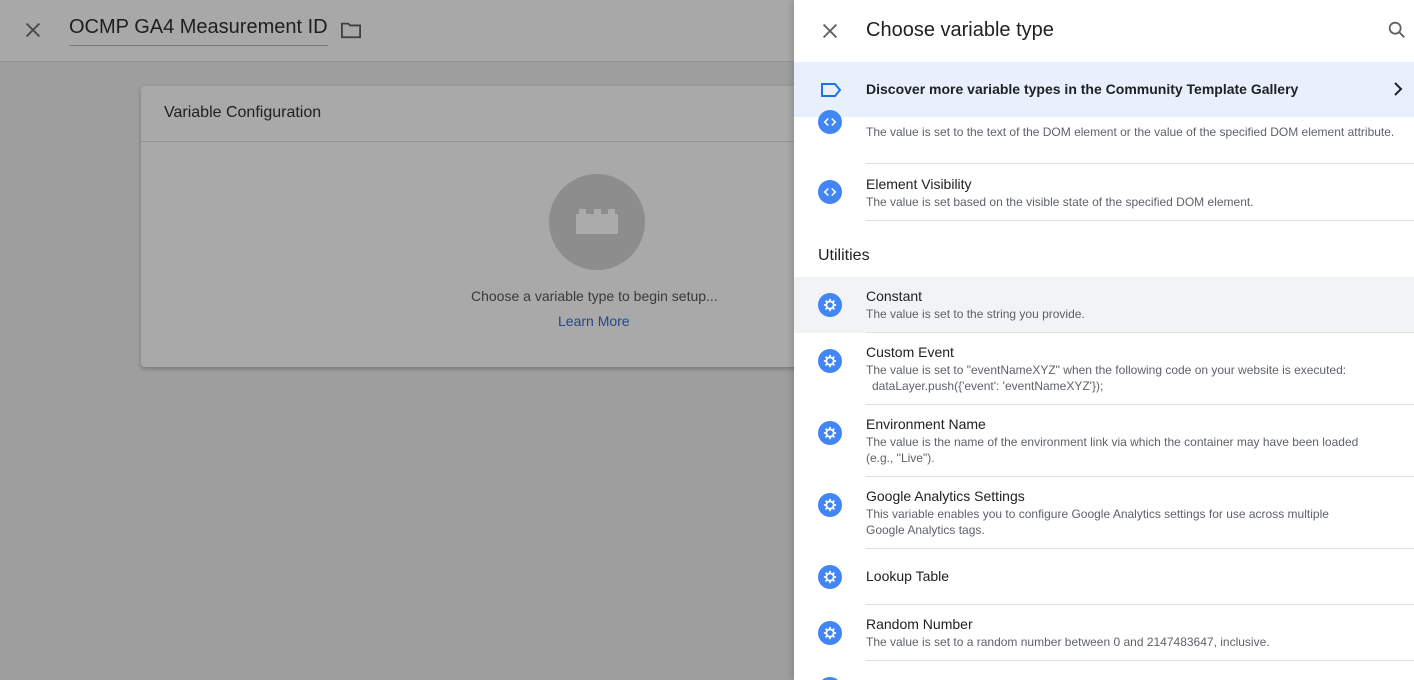 Image resolution: width=1414 pixels, height=680 pixels. What do you see at coordinates (844, 255) in the screenshot?
I see `section-title-utilities: Utilities` at bounding box center [844, 255].